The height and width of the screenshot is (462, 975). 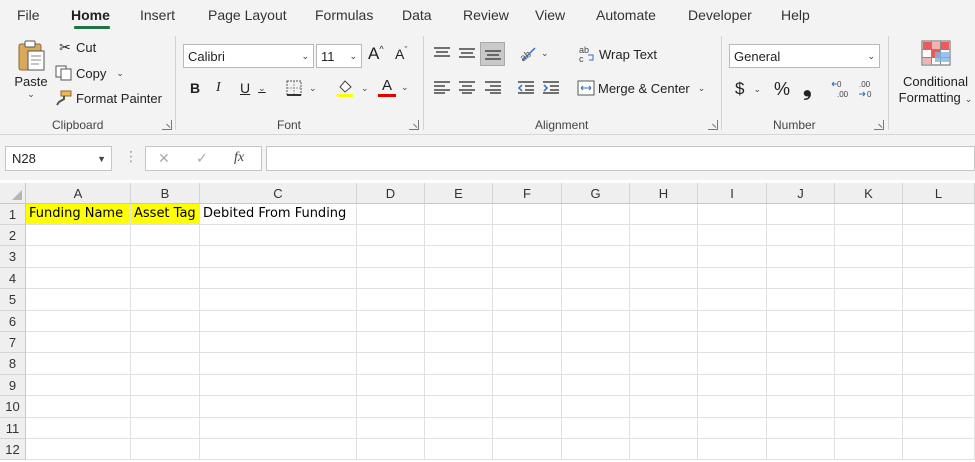 I want to click on cut-button: ✂ Cut, so click(x=76, y=47).